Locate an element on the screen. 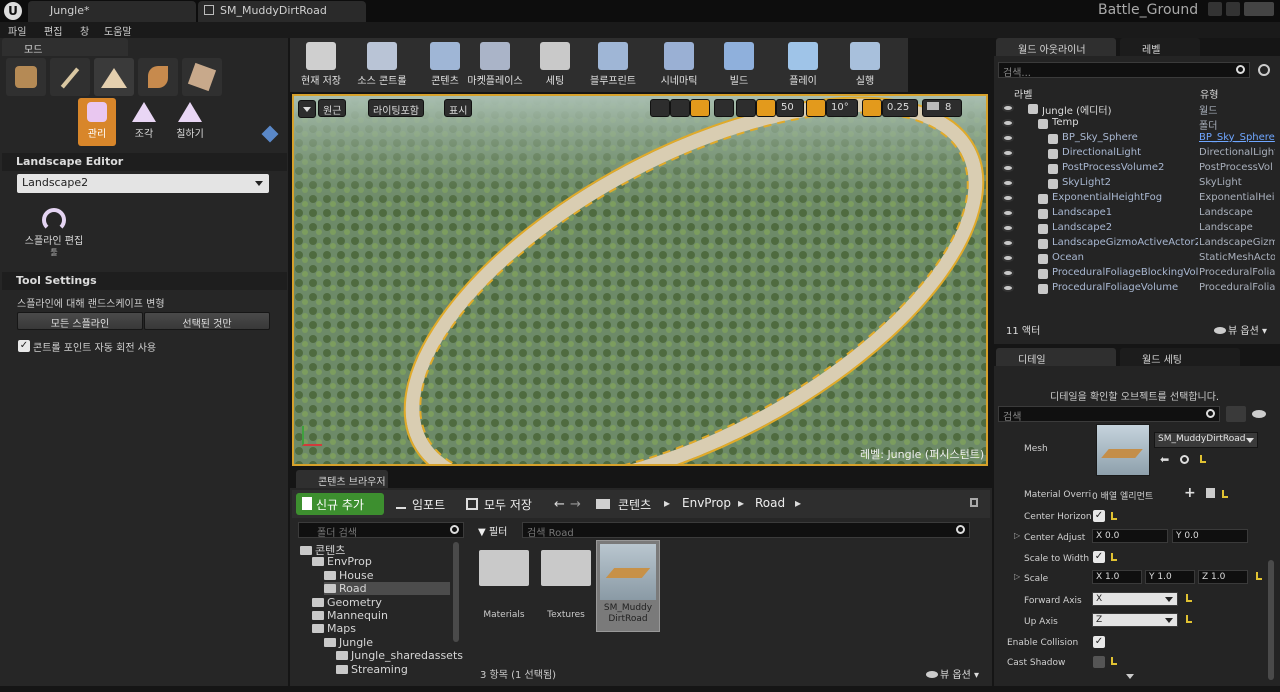 Image resolution: width=1280 pixels, height=692 pixels. folder-tree-item: Streaming is located at coordinates (372, 669).